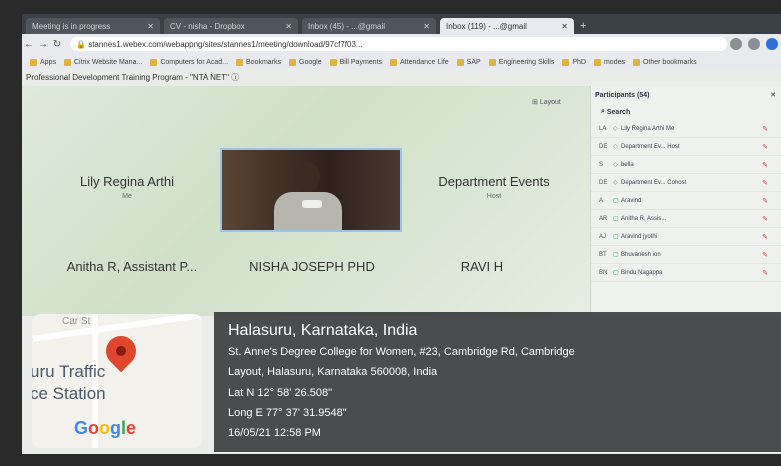 The width and height of the screenshot is (781, 466). What do you see at coordinates (631, 200) in the screenshot?
I see `participant-name: Aravind` at bounding box center [631, 200].